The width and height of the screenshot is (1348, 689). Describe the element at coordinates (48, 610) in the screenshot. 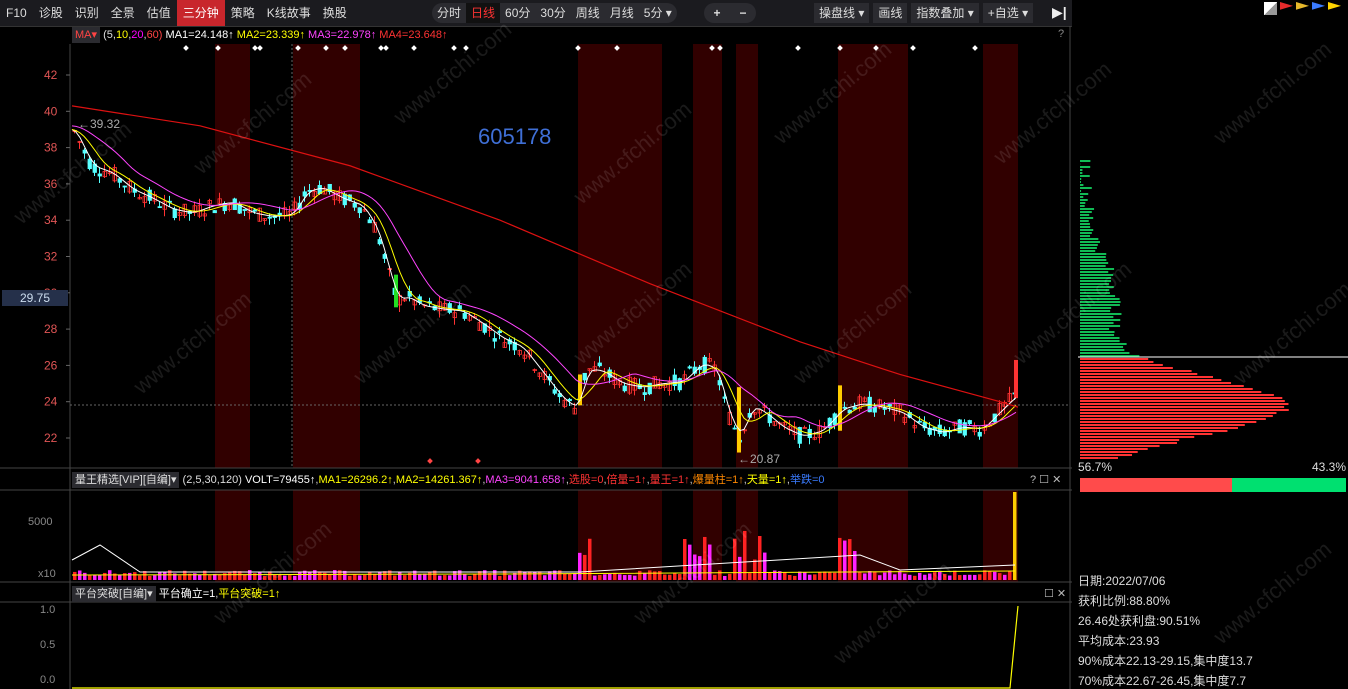

I see `platform-axis-1: 1.0` at that location.